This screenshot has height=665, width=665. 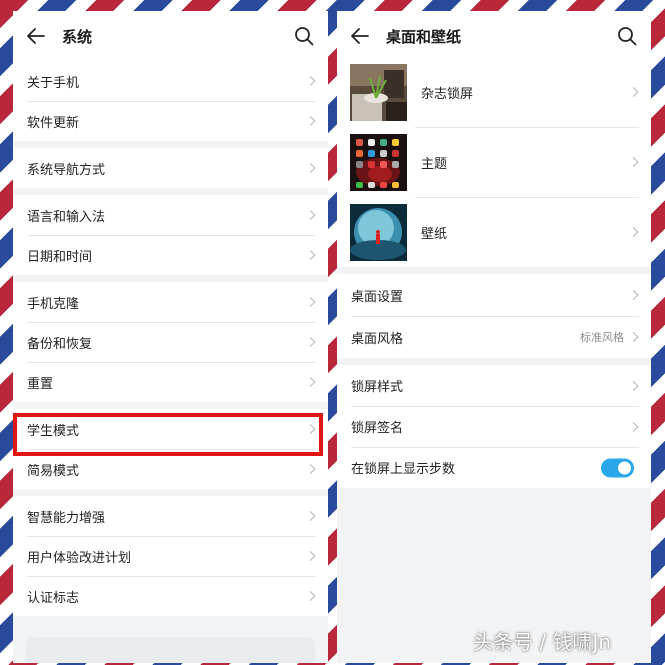 I want to click on settings-group-modes: 学生模式 简易模式, so click(x=170, y=449).